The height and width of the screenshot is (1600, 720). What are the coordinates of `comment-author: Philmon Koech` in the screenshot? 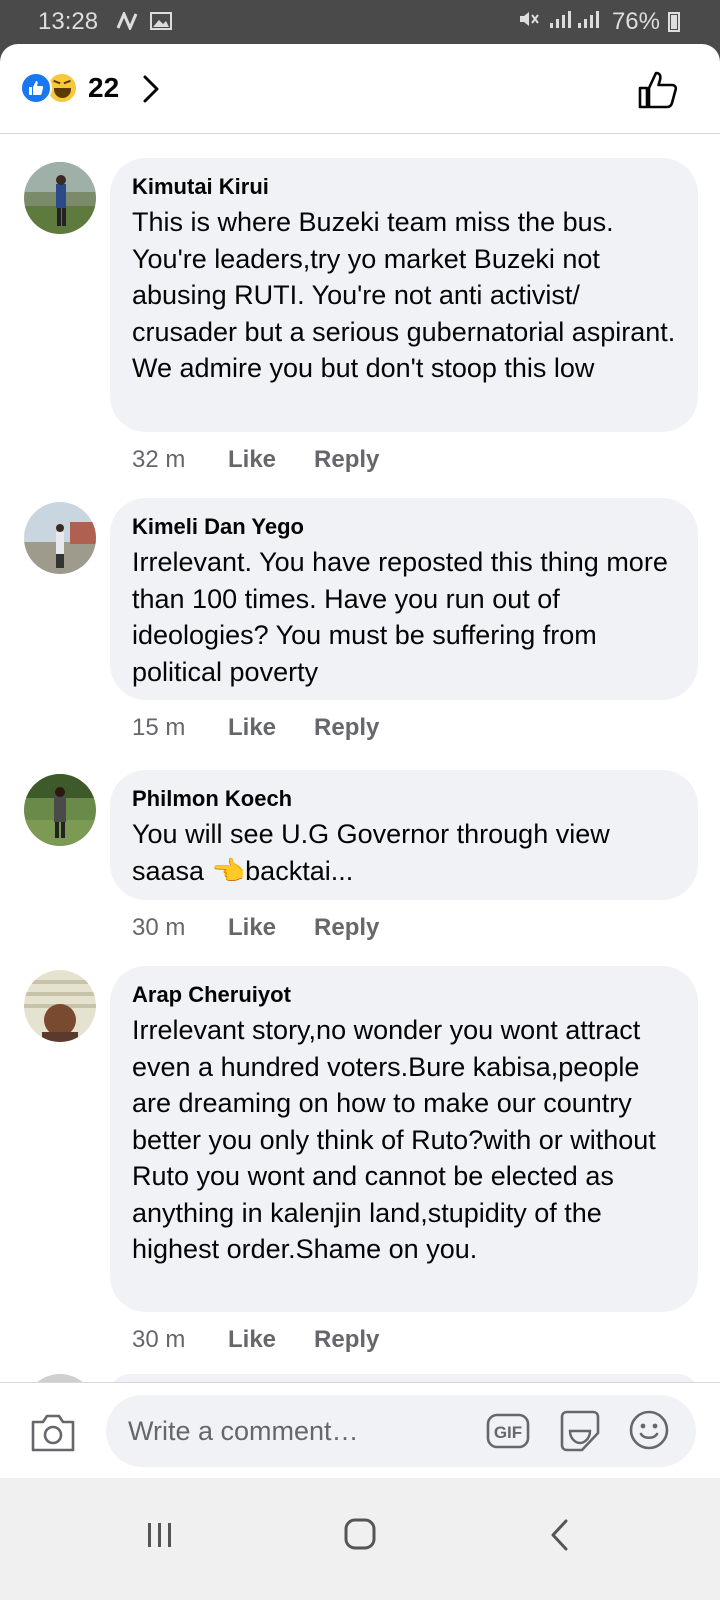 It's located at (404, 799).